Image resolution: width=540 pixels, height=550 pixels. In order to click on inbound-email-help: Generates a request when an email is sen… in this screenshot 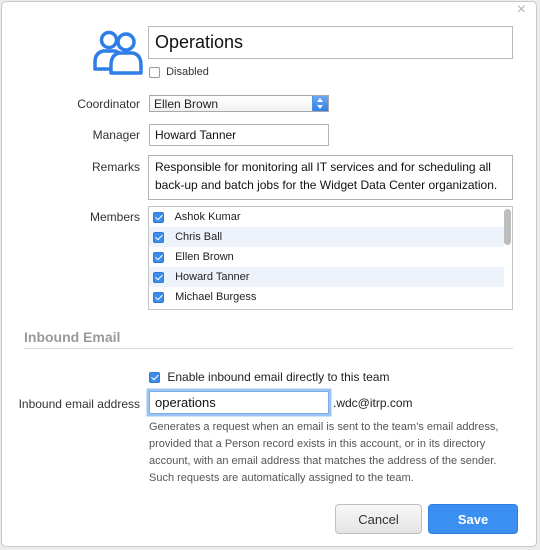, I will do `click(324, 452)`.